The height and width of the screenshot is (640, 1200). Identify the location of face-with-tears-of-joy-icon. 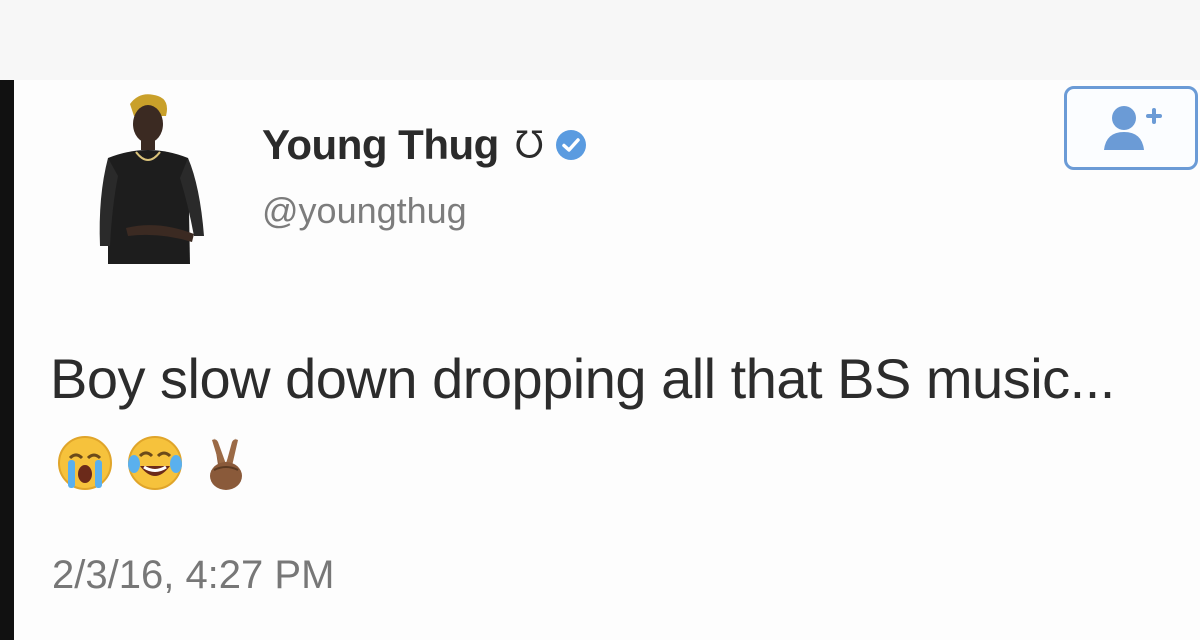
(155, 463).